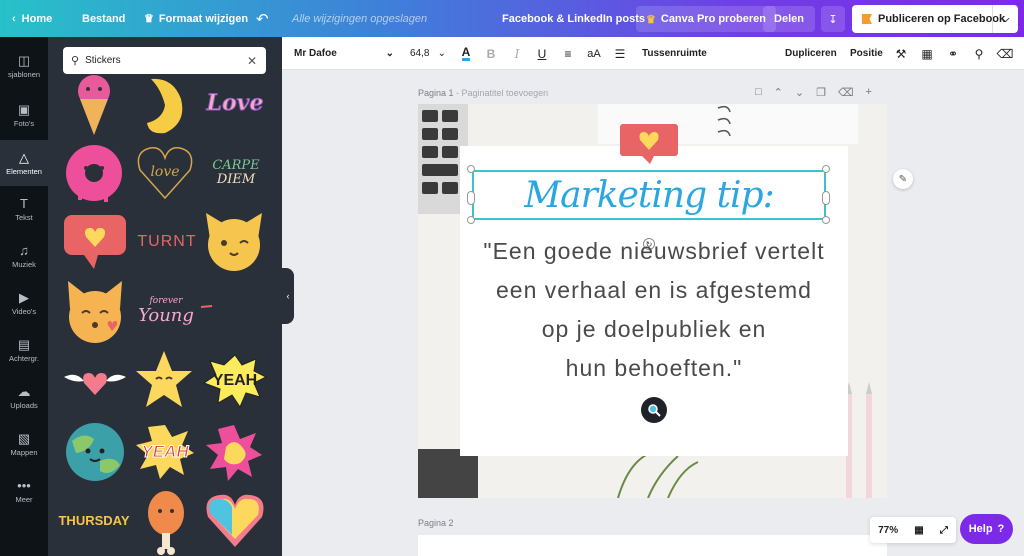  Describe the element at coordinates (649, 195) in the screenshot. I see `heading-text: Marketing tip:` at that location.